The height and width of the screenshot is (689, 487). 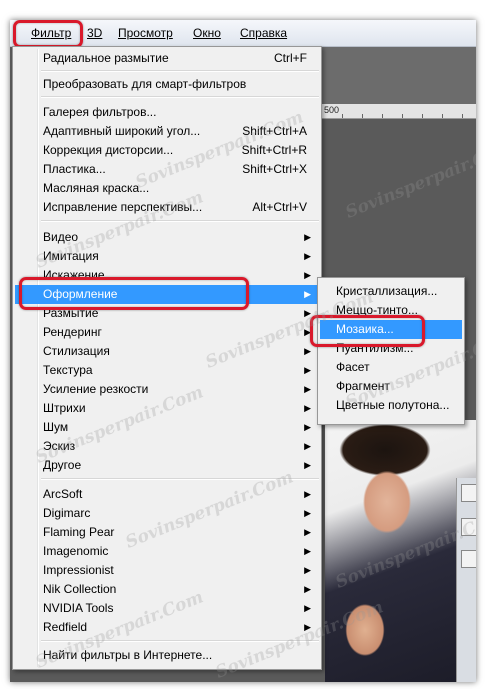 I want to click on filter-item-texture: Текстура ▶, so click(x=167, y=370).